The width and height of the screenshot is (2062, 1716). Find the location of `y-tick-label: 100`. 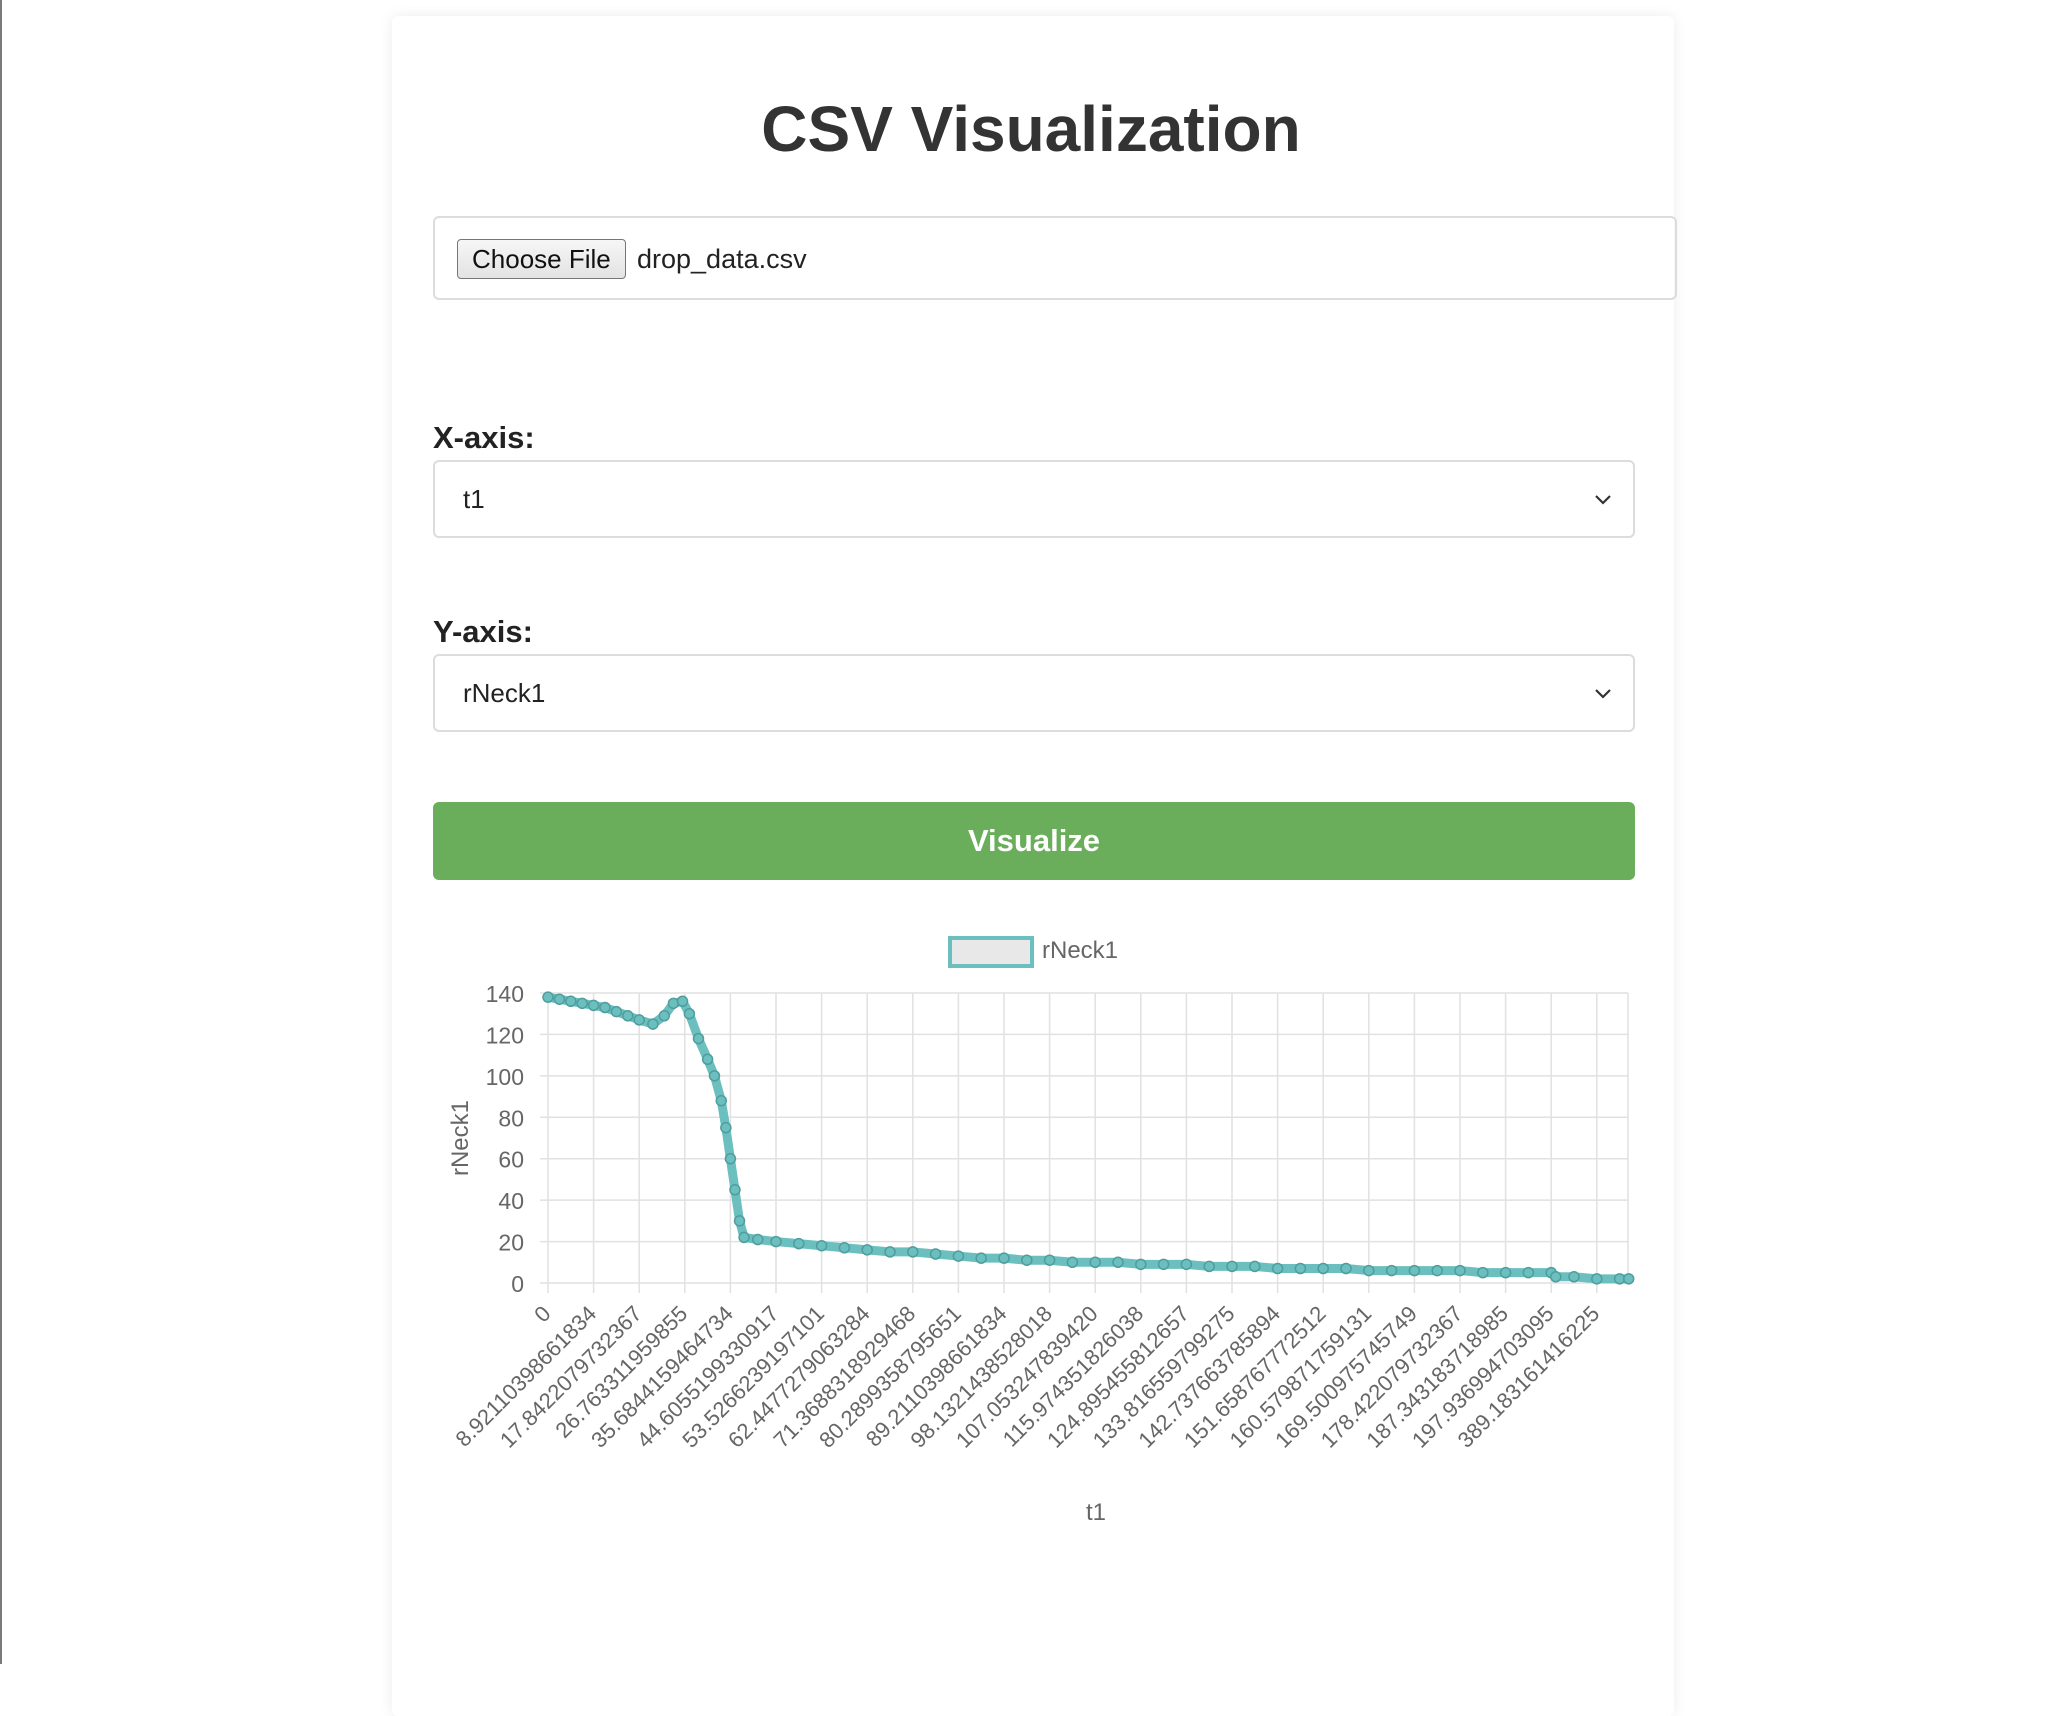

y-tick-label: 100 is located at coordinates (505, 1077).